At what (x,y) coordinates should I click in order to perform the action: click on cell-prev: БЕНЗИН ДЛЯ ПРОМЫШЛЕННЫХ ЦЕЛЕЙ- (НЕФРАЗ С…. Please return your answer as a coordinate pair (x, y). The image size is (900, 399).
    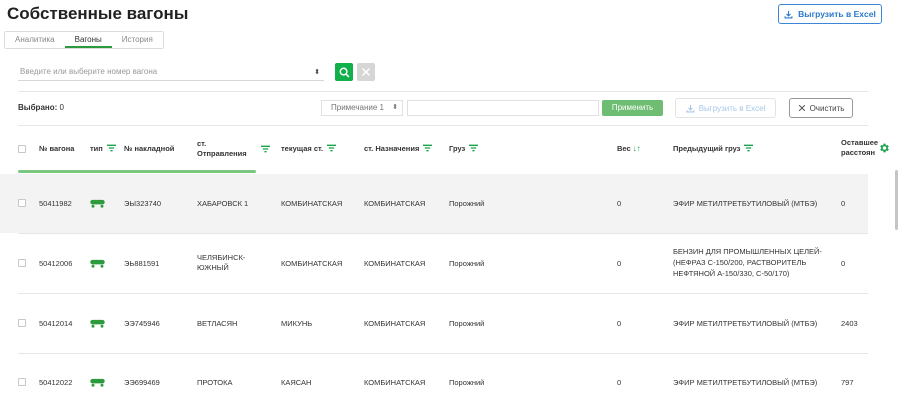
    Looking at the image, I should click on (747, 262).